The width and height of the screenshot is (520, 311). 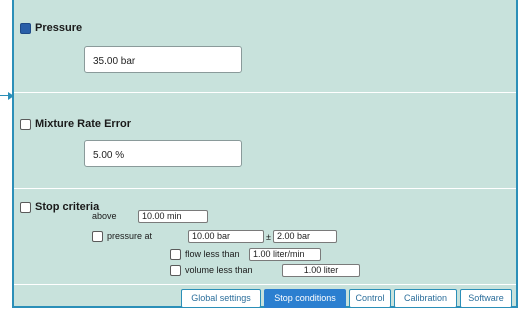 What do you see at coordinates (212, 254) in the screenshot?
I see `flow-label: flow less than` at bounding box center [212, 254].